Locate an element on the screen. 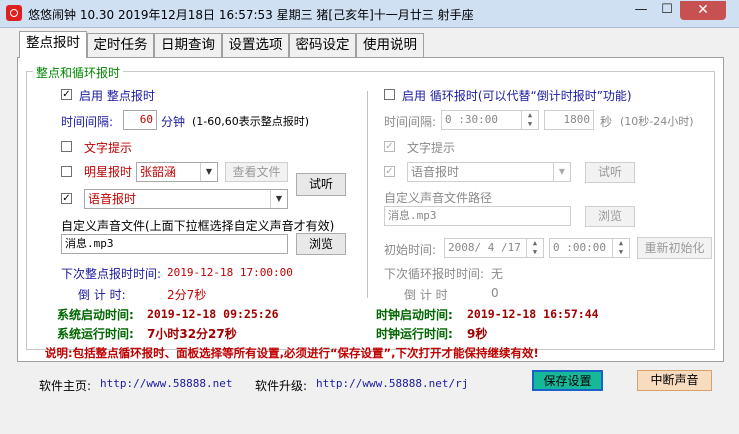 The width and height of the screenshot is (739, 434). next-hourly-time: 2019-12-18 17:00:00 is located at coordinates (230, 272).